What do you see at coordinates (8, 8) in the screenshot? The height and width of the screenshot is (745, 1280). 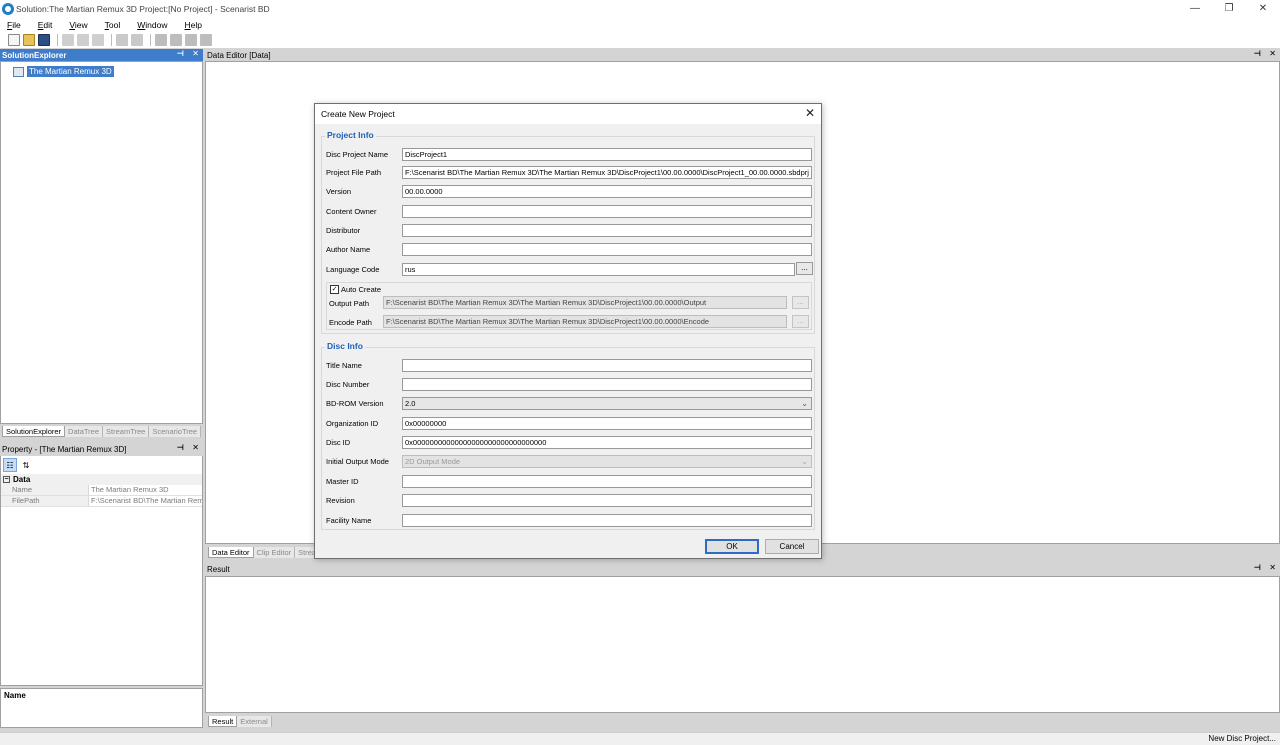 I see `app-icon` at bounding box center [8, 8].